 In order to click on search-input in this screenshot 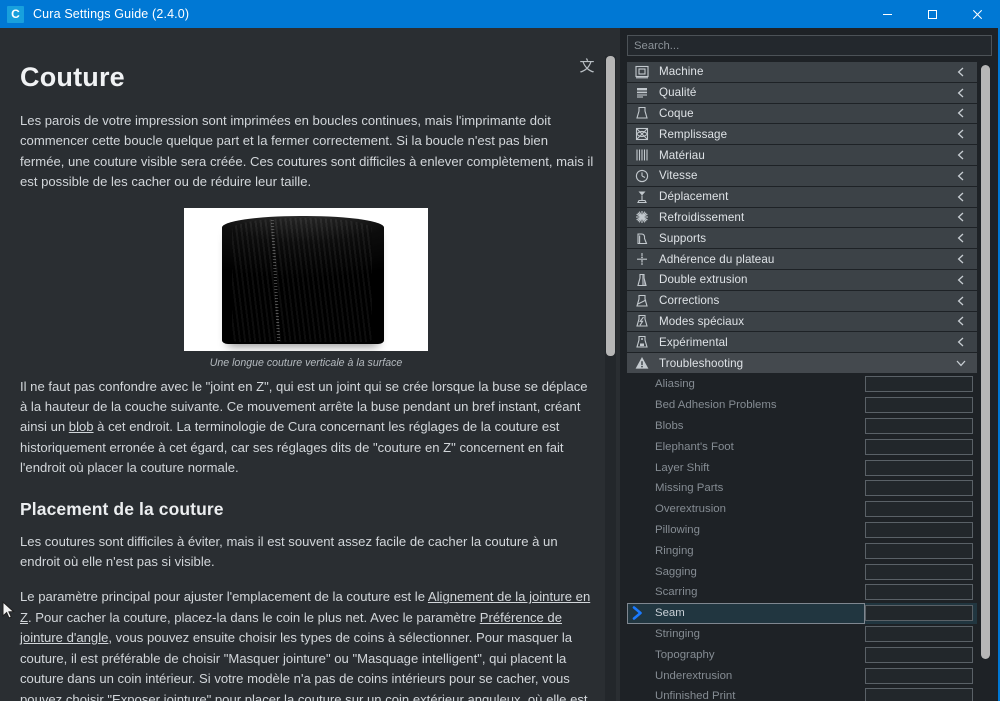, I will do `click(809, 45)`.